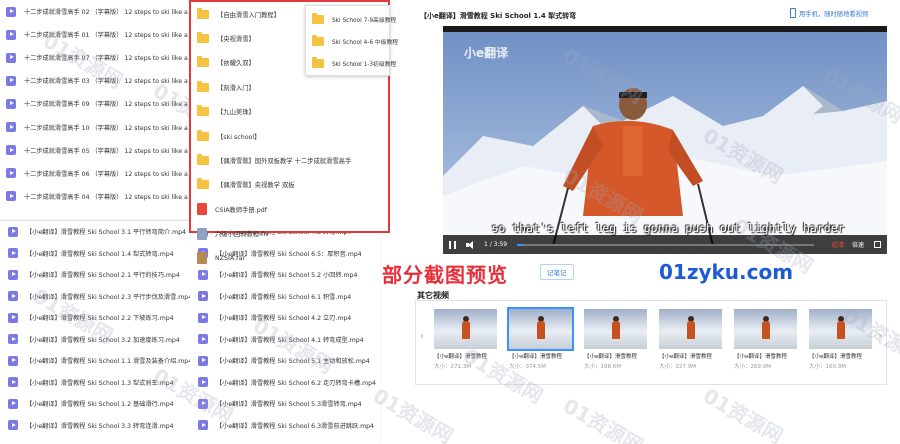 This screenshot has width=900, height=444. What do you see at coordinates (615, 339) in the screenshot?
I see `video-thumbnail: 【小e翻译】滑雪教程 大小：198.6M` at bounding box center [615, 339].